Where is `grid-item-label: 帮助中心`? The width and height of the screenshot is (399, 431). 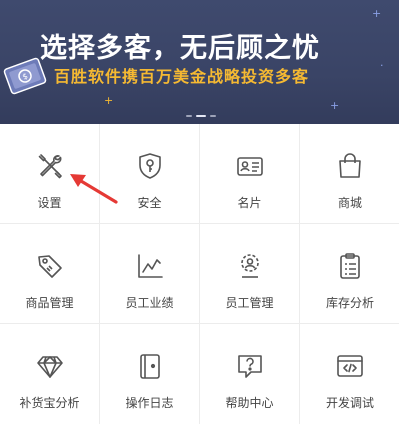
grid-item-label: 帮助中心 is located at coordinates (249, 403).